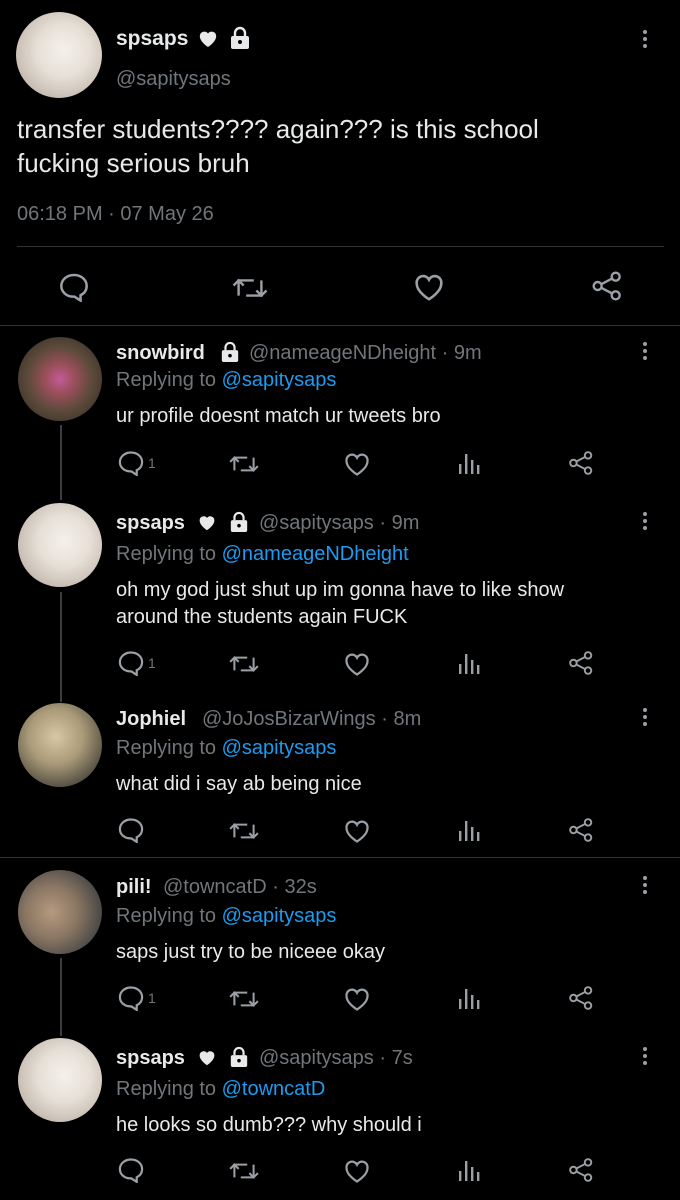 Image resolution: width=680 pixels, height=1200 pixels. I want to click on reply-display-name: pili!, so click(134, 887).